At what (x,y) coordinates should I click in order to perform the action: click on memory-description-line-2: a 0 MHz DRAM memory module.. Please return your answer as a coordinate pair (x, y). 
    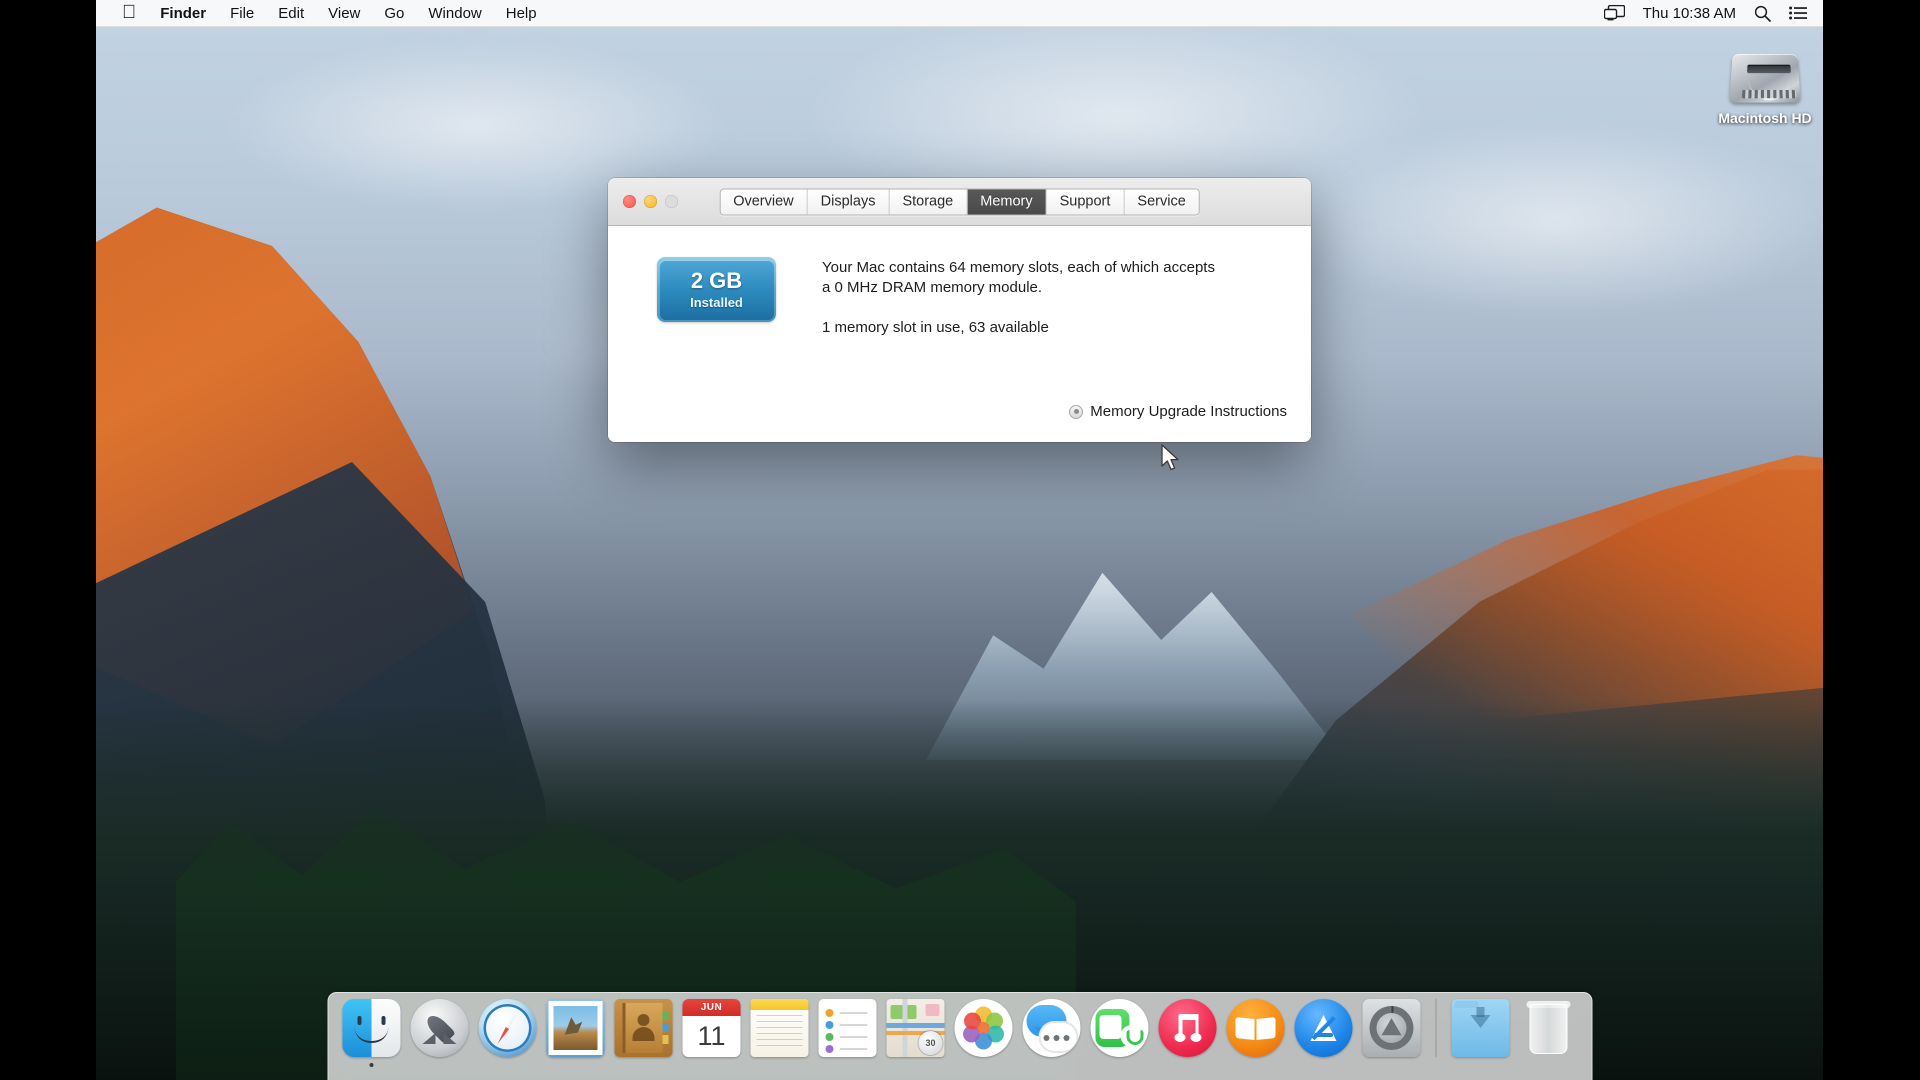
    Looking at the image, I should click on (932, 288).